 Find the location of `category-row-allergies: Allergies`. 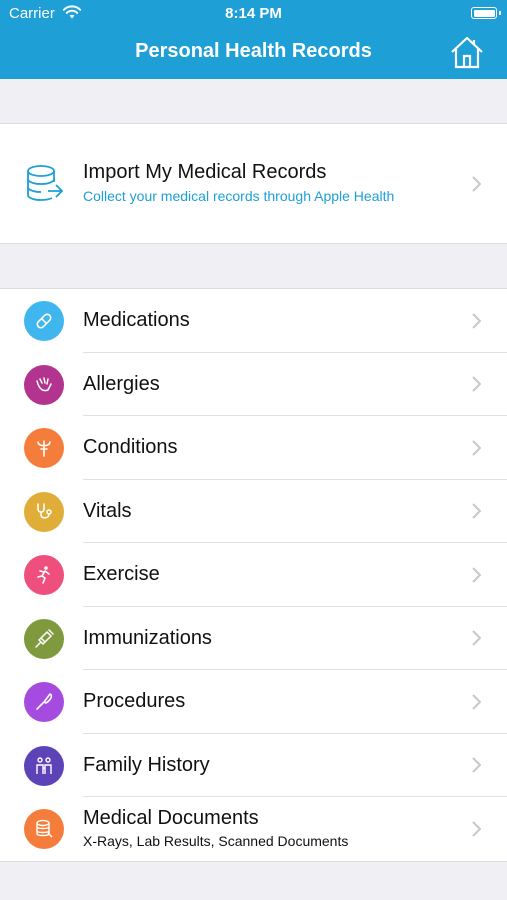

category-row-allergies: Allergies is located at coordinates (253, 384).